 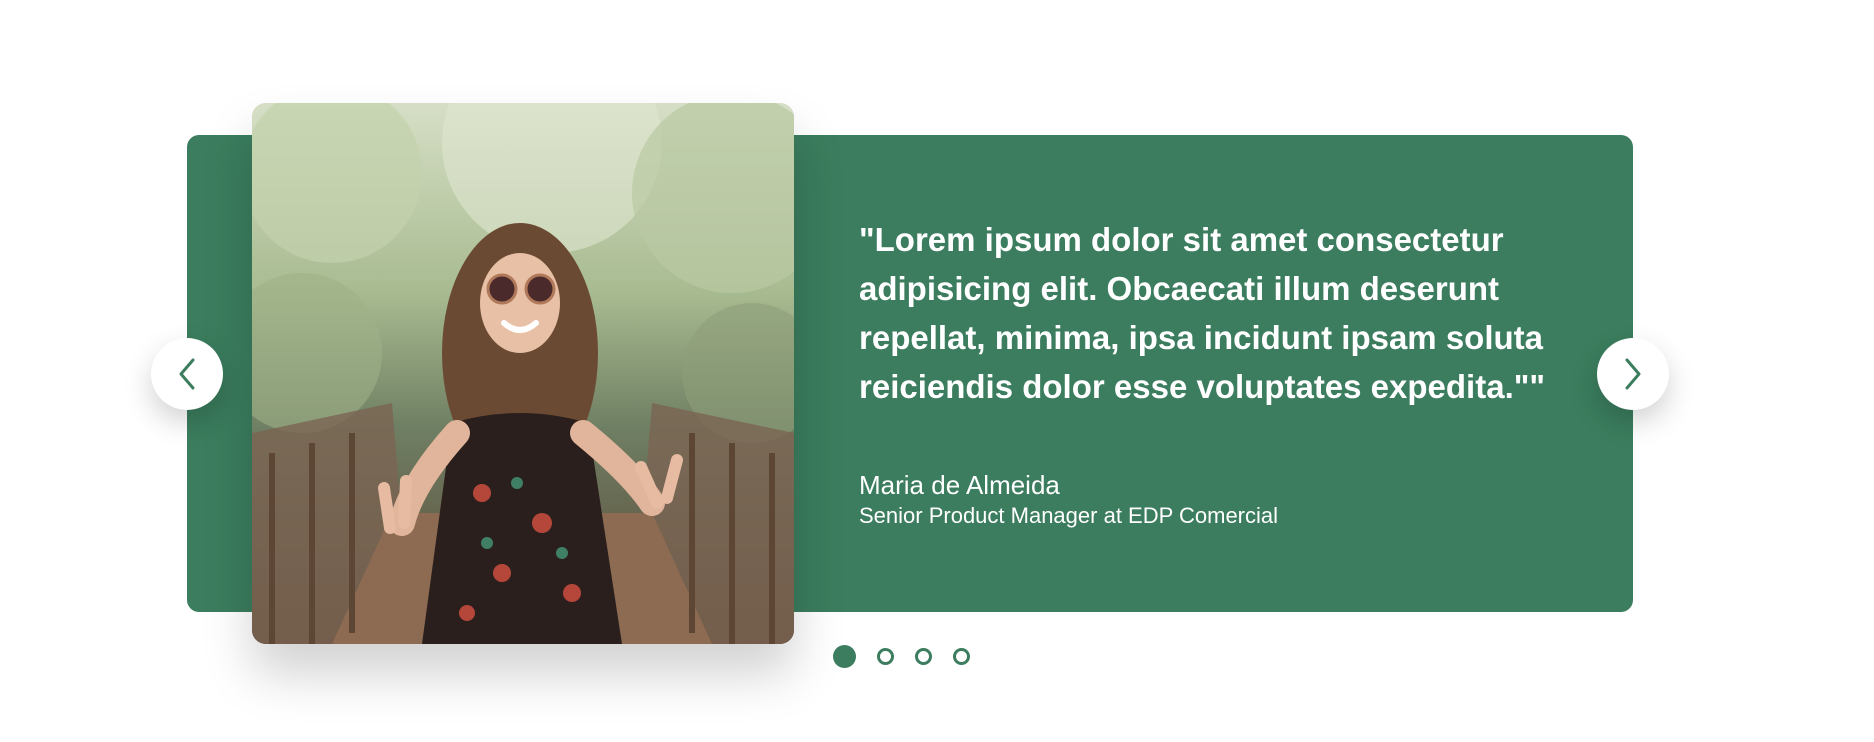 I want to click on pagination-dots, so click(x=901, y=656).